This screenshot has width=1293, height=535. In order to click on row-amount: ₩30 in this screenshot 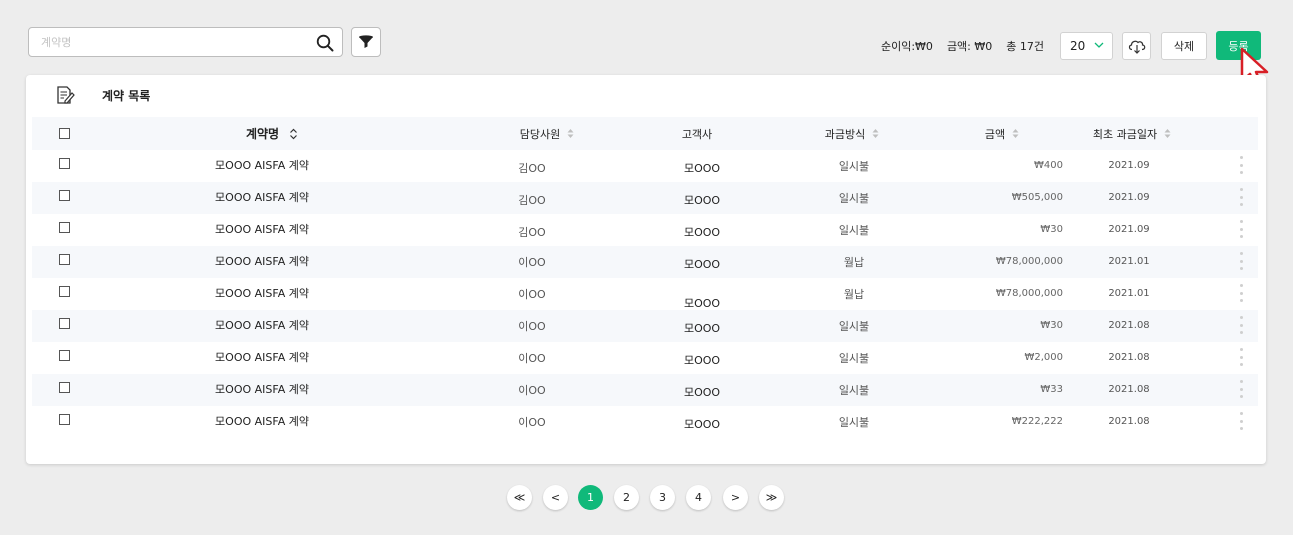, I will do `click(1051, 325)`.